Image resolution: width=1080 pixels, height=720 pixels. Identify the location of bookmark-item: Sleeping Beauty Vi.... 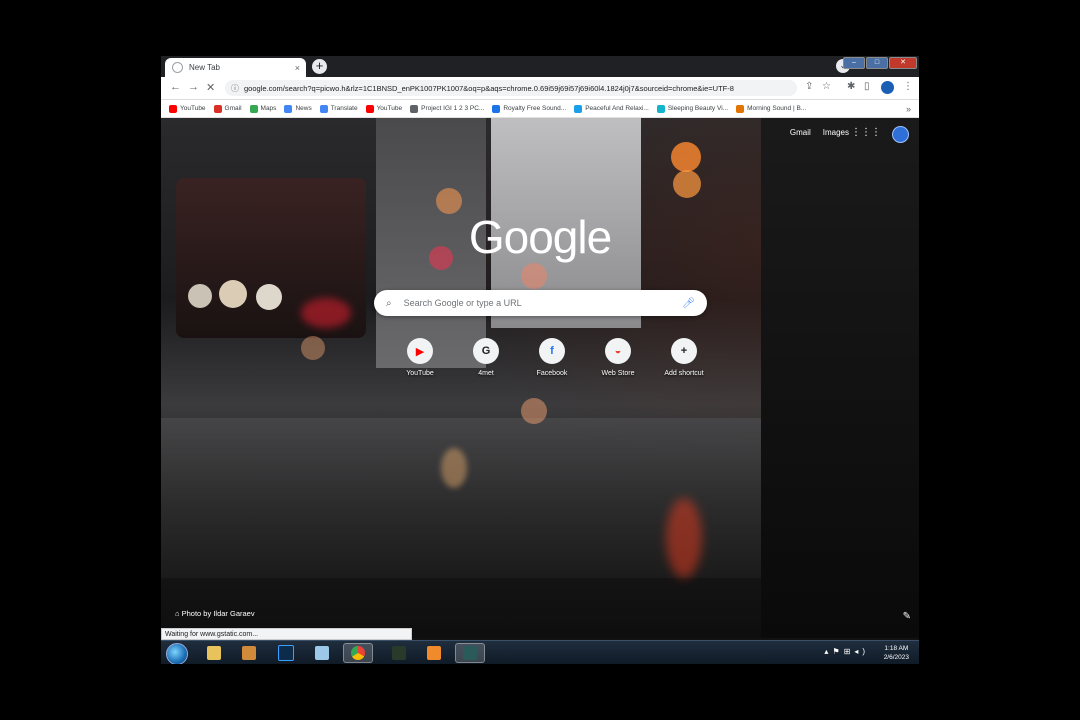
(692, 108).